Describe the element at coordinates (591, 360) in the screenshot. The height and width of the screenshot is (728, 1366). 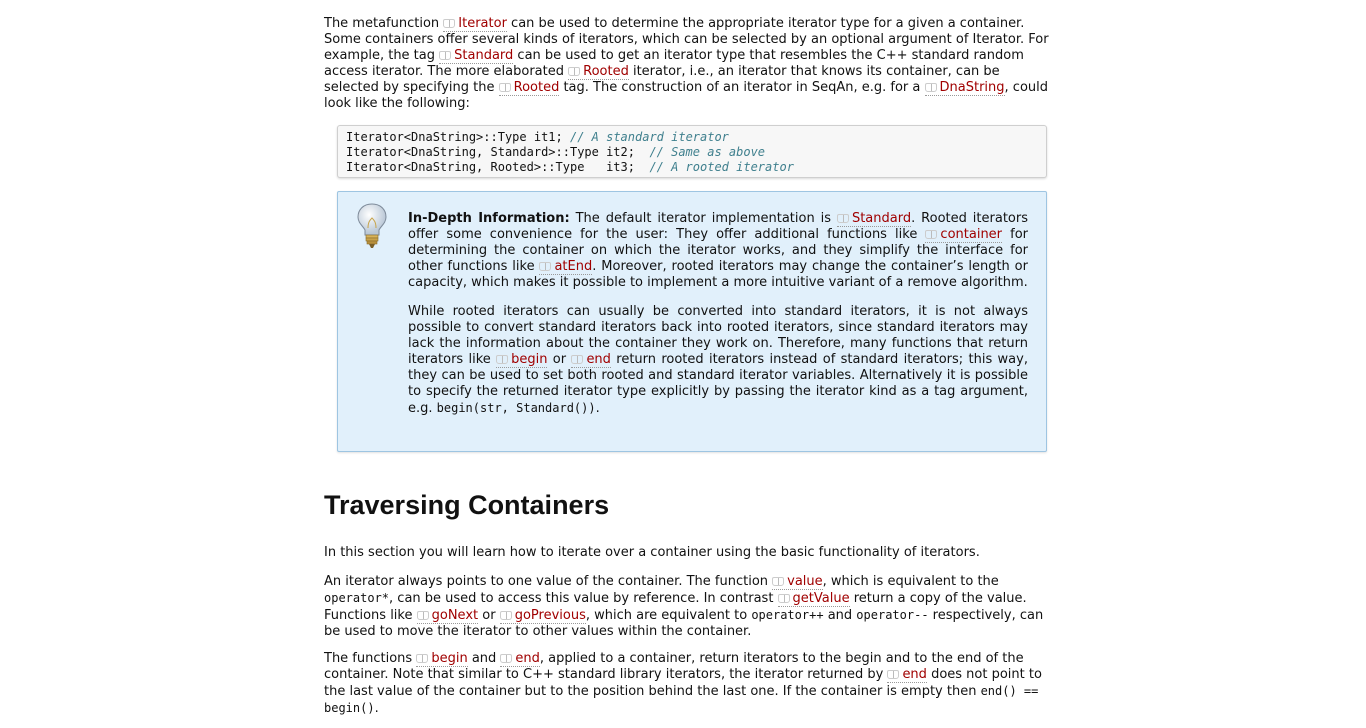
I see `link-end-info: end` at that location.